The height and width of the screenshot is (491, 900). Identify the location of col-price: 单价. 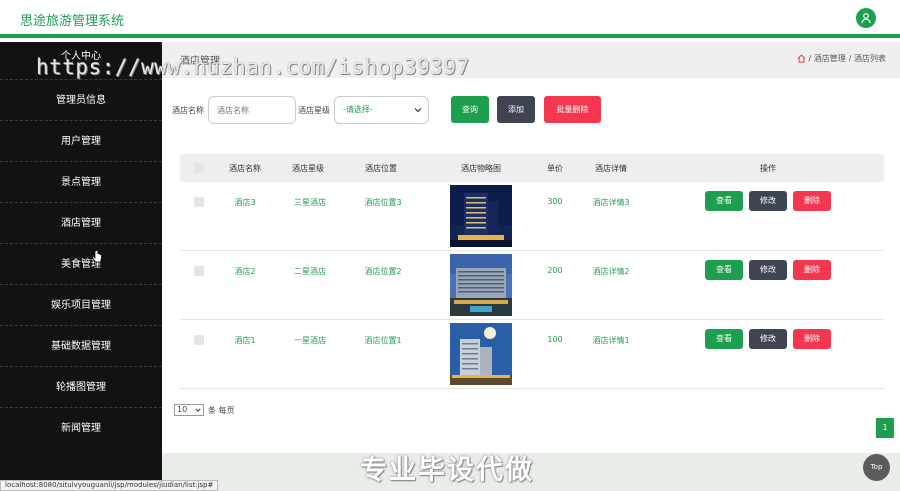
(555, 168).